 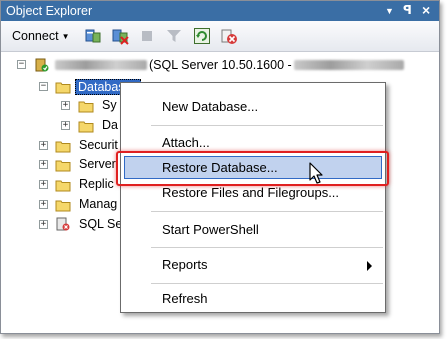 What do you see at coordinates (202, 36) in the screenshot?
I see `refresh-icon` at bounding box center [202, 36].